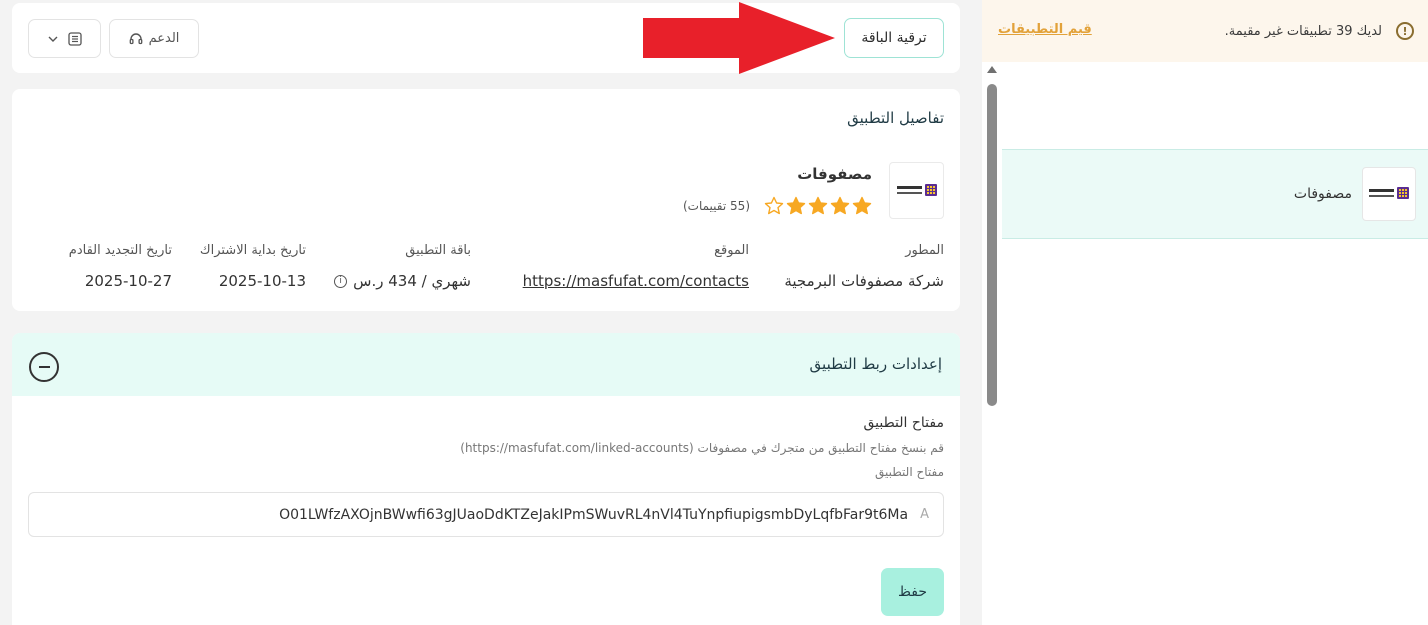 Image resolution: width=1428 pixels, height=625 pixels. I want to click on renew-date-value: 2025-10-27, so click(128, 281).